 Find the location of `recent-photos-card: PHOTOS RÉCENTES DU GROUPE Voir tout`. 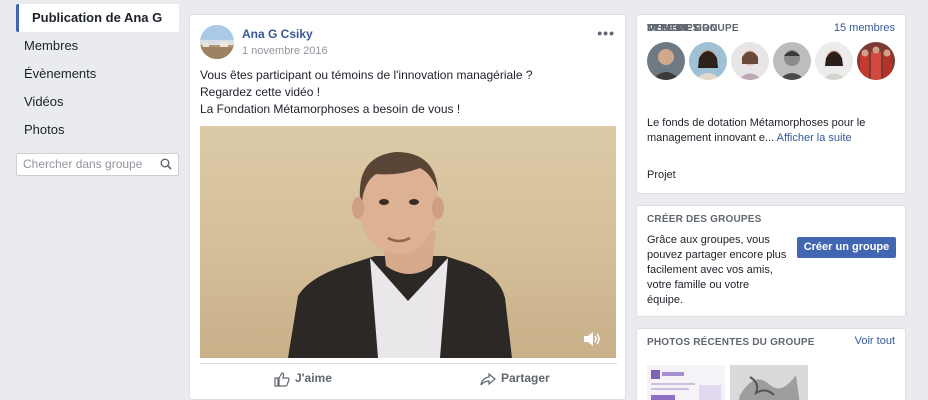

recent-photos-card: PHOTOS RÉCENTES DU GROUPE Voir tout is located at coordinates (771, 364).